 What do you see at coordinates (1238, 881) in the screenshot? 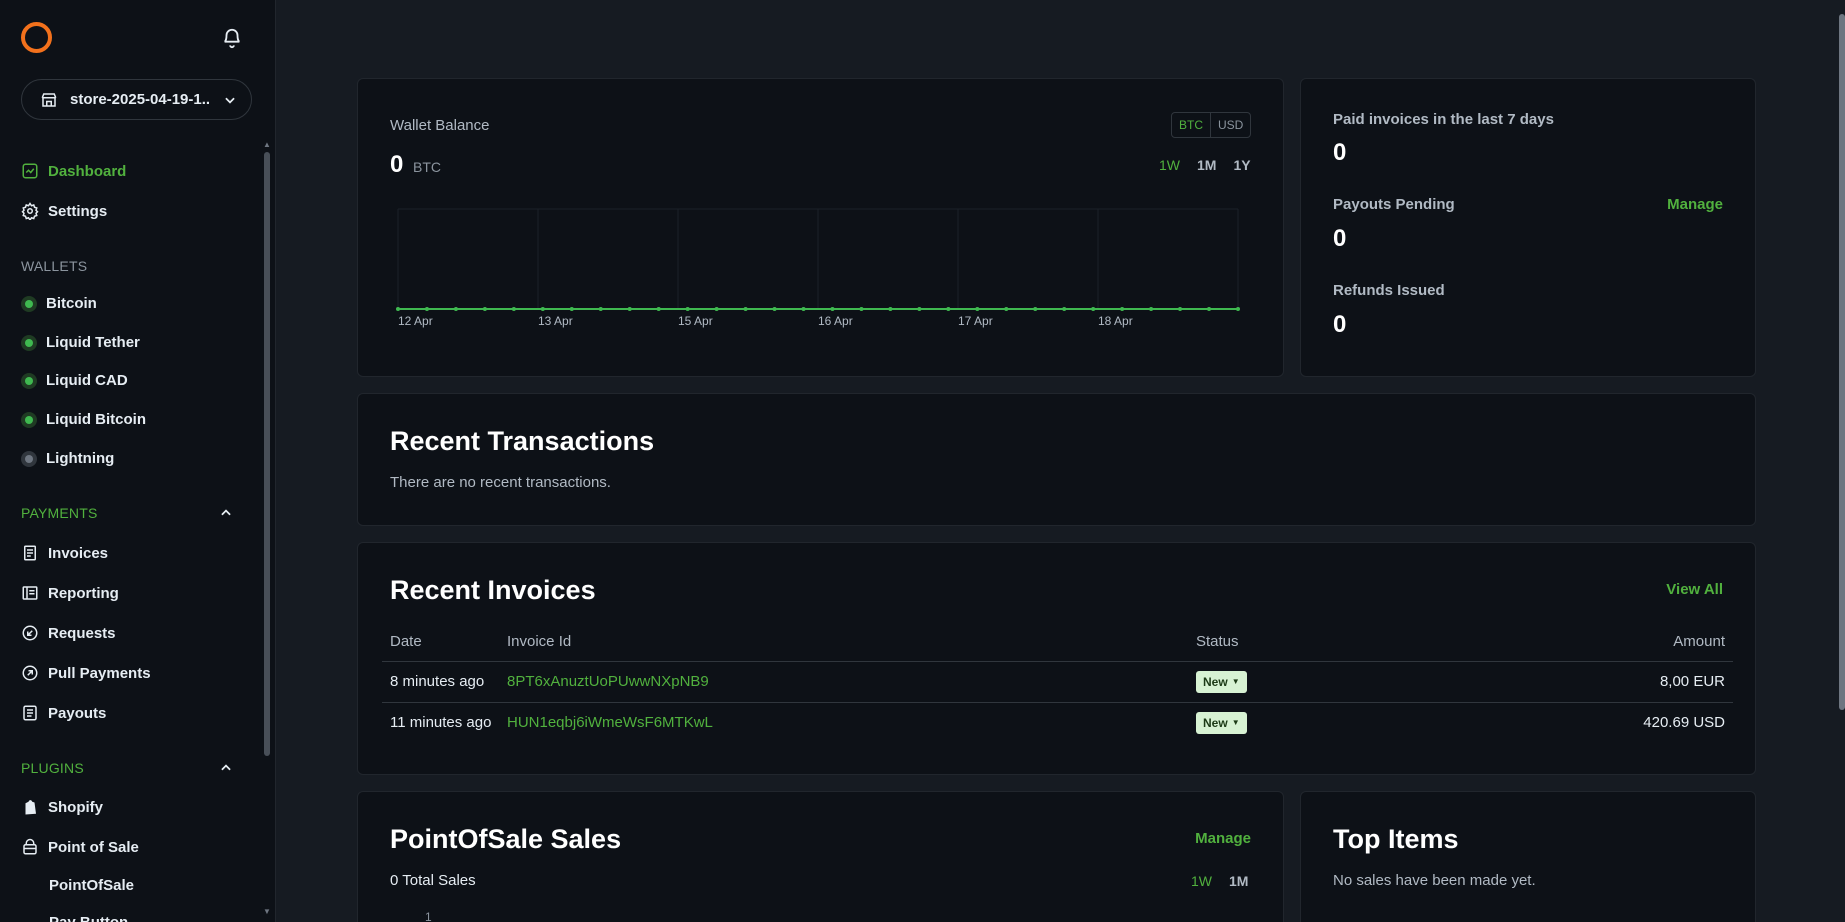
I see `range-1m: 1M` at bounding box center [1238, 881].